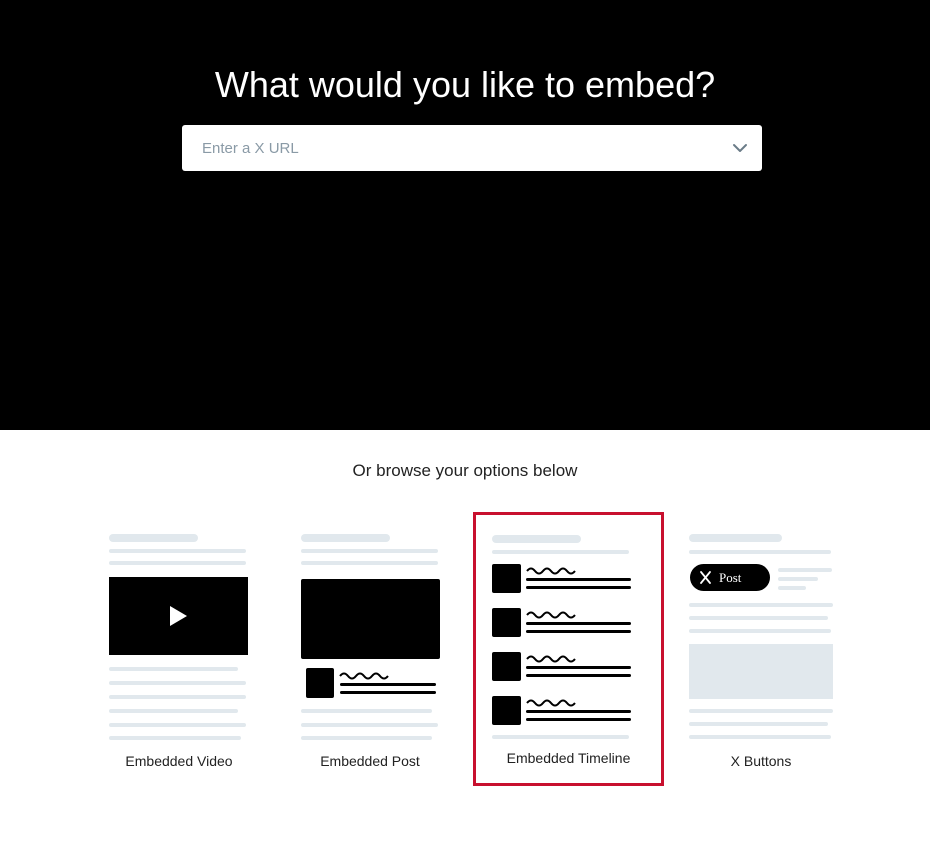 This screenshot has height=848, width=930. Describe the element at coordinates (465, 470) in the screenshot. I see `browse-options-text: Or browse your options below` at that location.